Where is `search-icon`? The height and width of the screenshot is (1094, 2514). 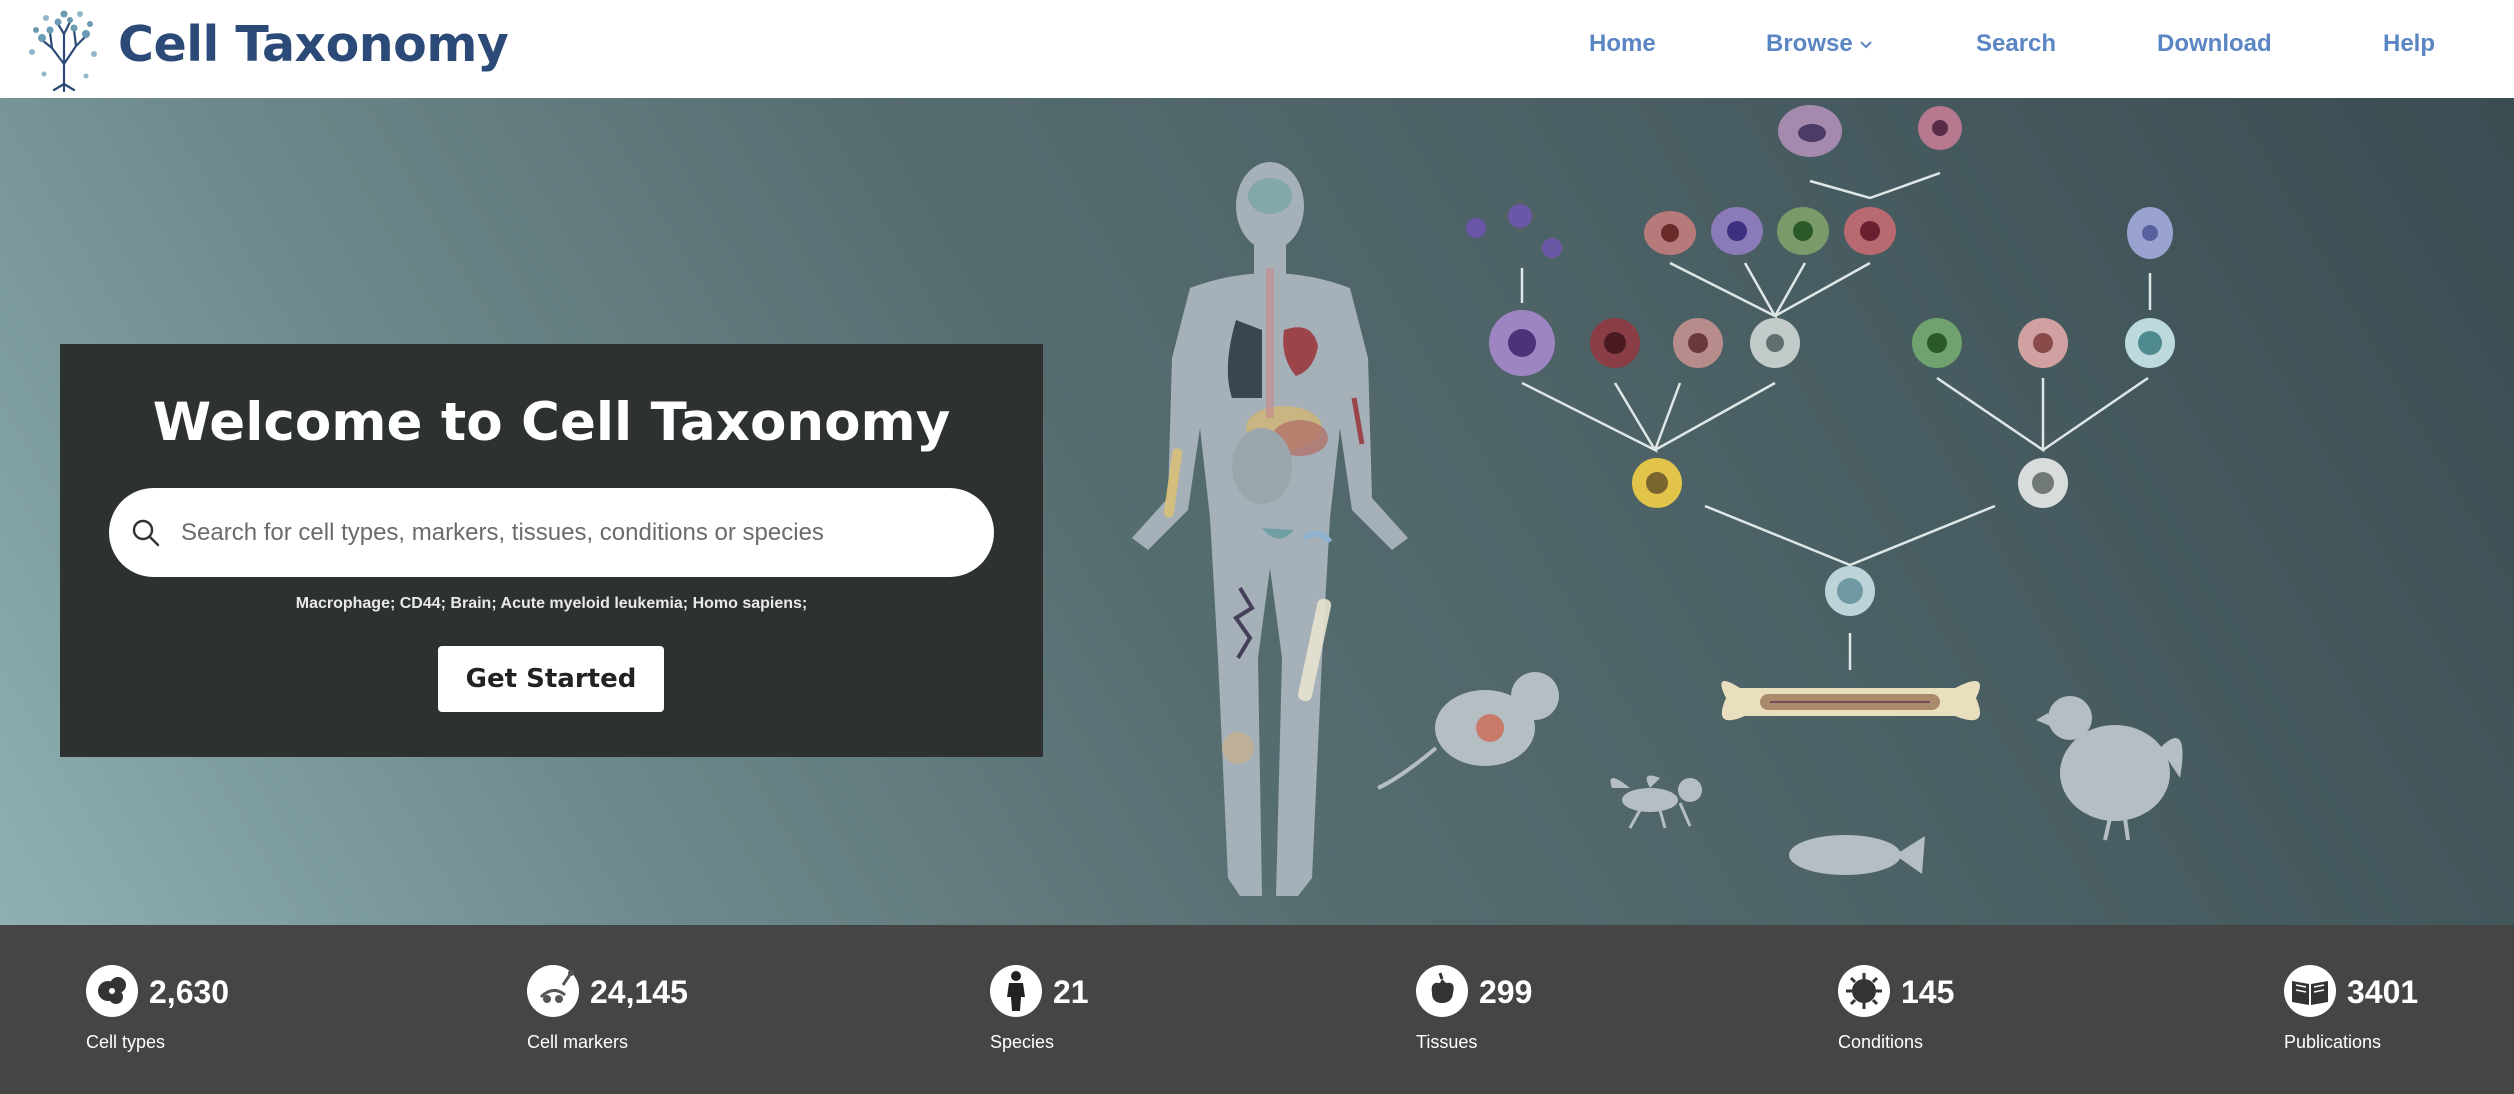 search-icon is located at coordinates (146, 533).